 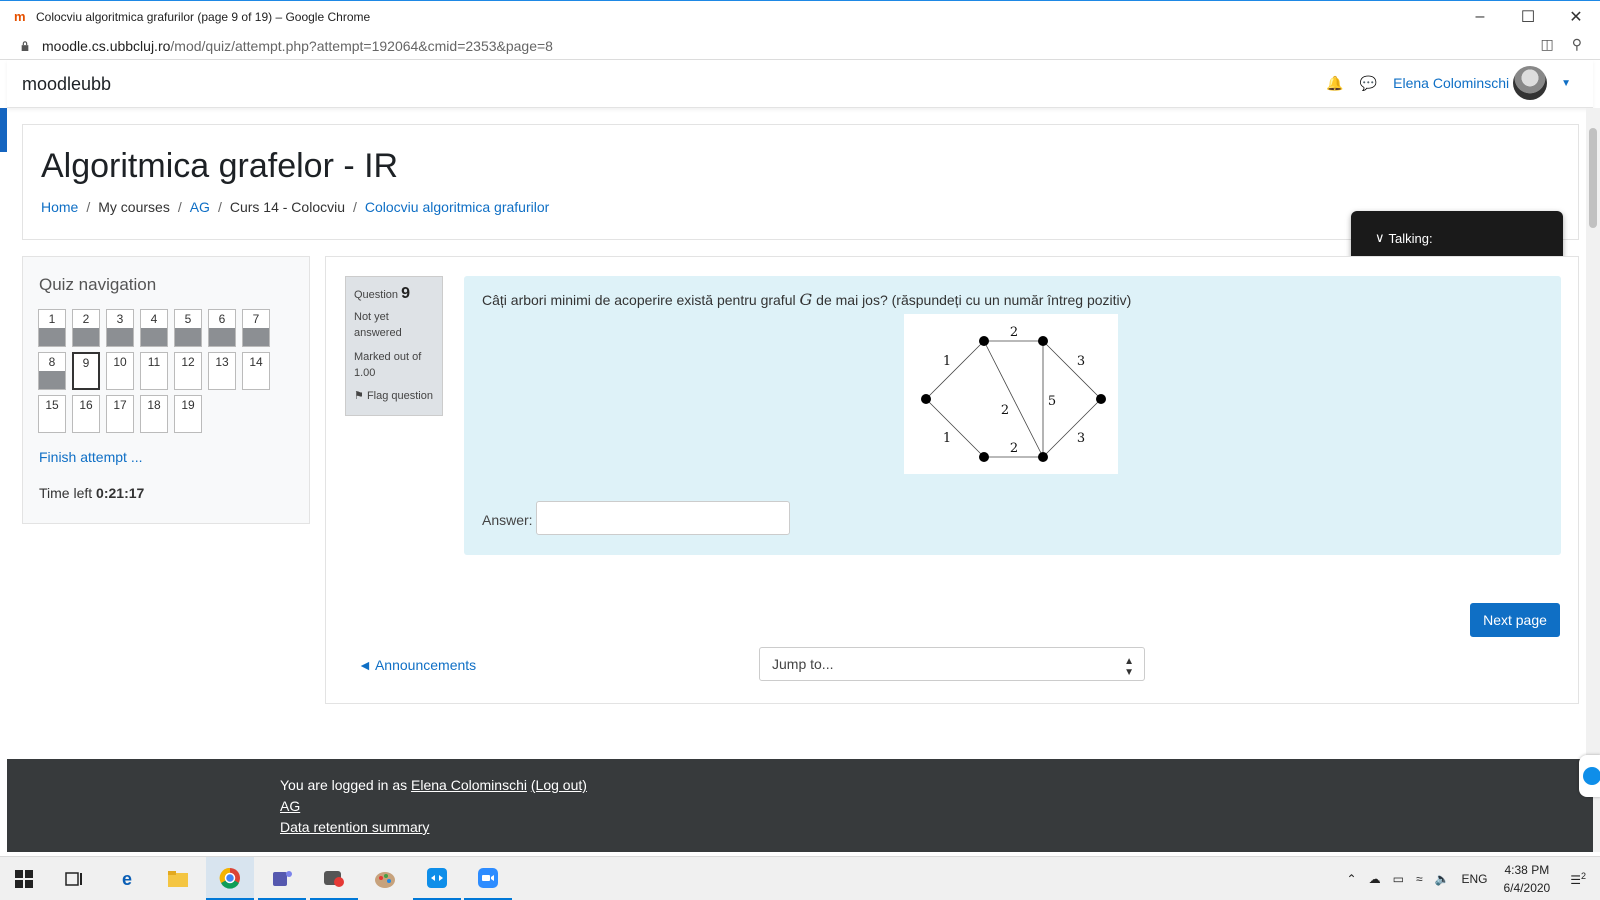 I want to click on quiz-nav-button: 6, so click(x=222, y=328).